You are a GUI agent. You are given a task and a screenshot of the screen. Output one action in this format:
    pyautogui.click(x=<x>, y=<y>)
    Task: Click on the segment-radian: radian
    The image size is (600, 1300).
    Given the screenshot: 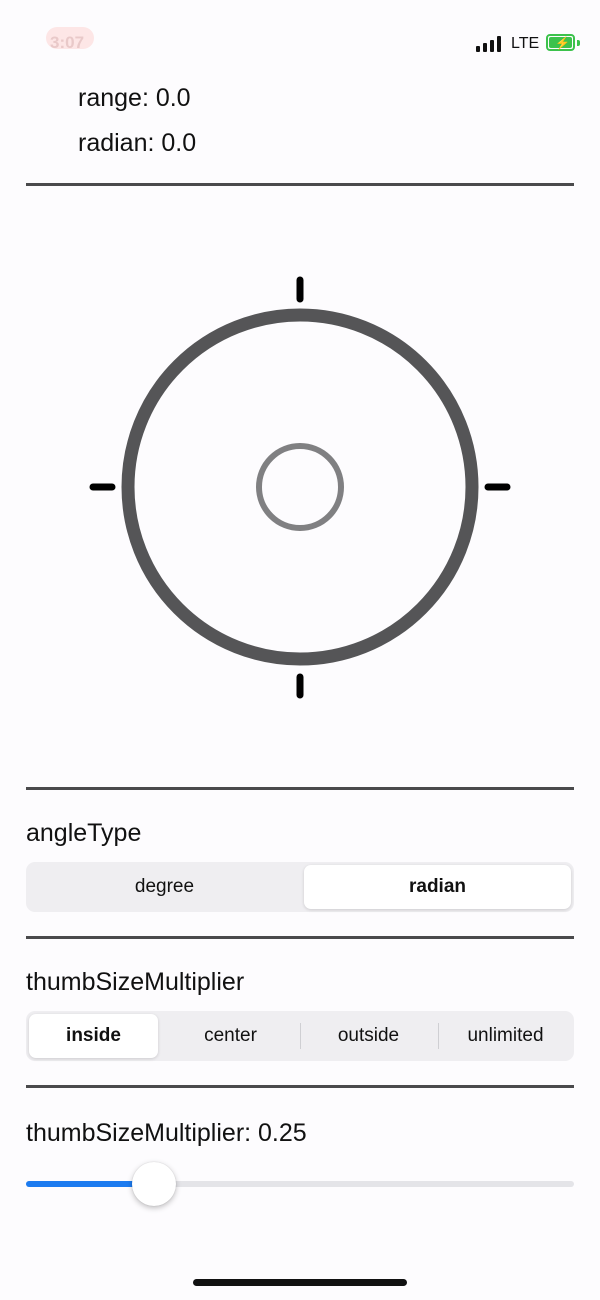 What is the action you would take?
    pyautogui.click(x=437, y=887)
    